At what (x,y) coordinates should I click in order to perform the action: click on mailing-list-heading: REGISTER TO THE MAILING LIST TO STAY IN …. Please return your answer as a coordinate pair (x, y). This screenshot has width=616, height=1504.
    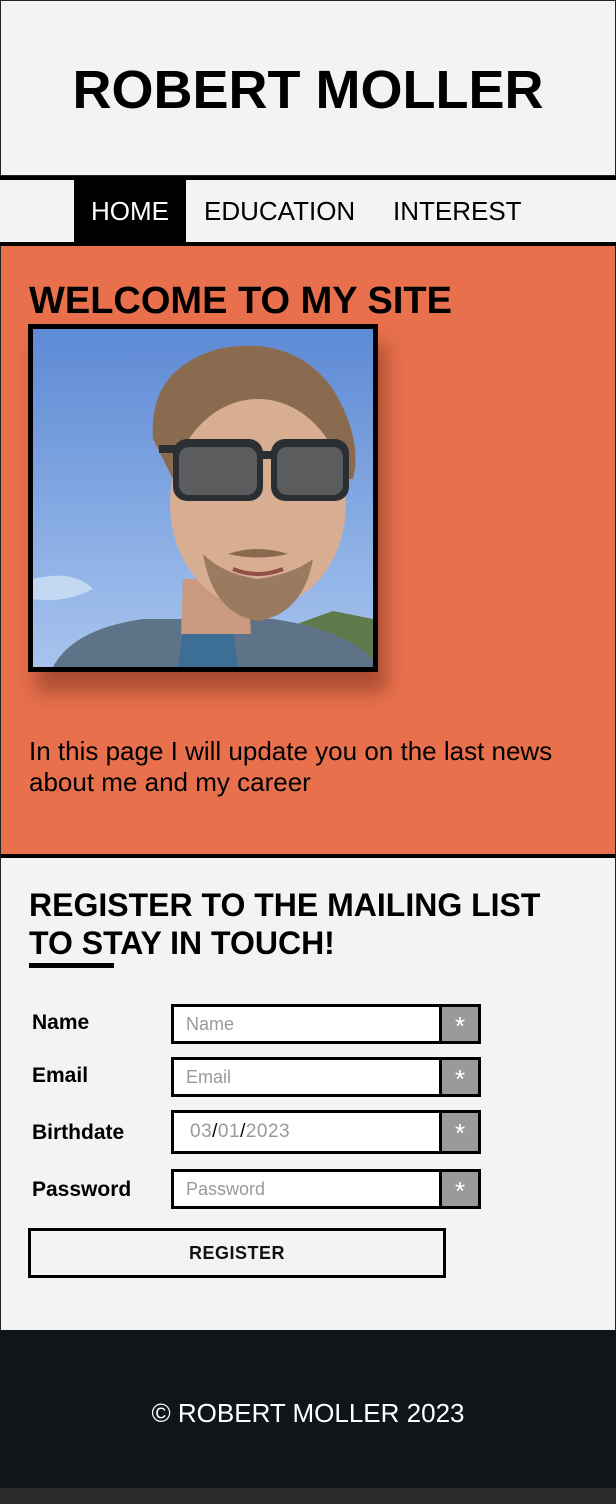
    Looking at the image, I should click on (285, 924).